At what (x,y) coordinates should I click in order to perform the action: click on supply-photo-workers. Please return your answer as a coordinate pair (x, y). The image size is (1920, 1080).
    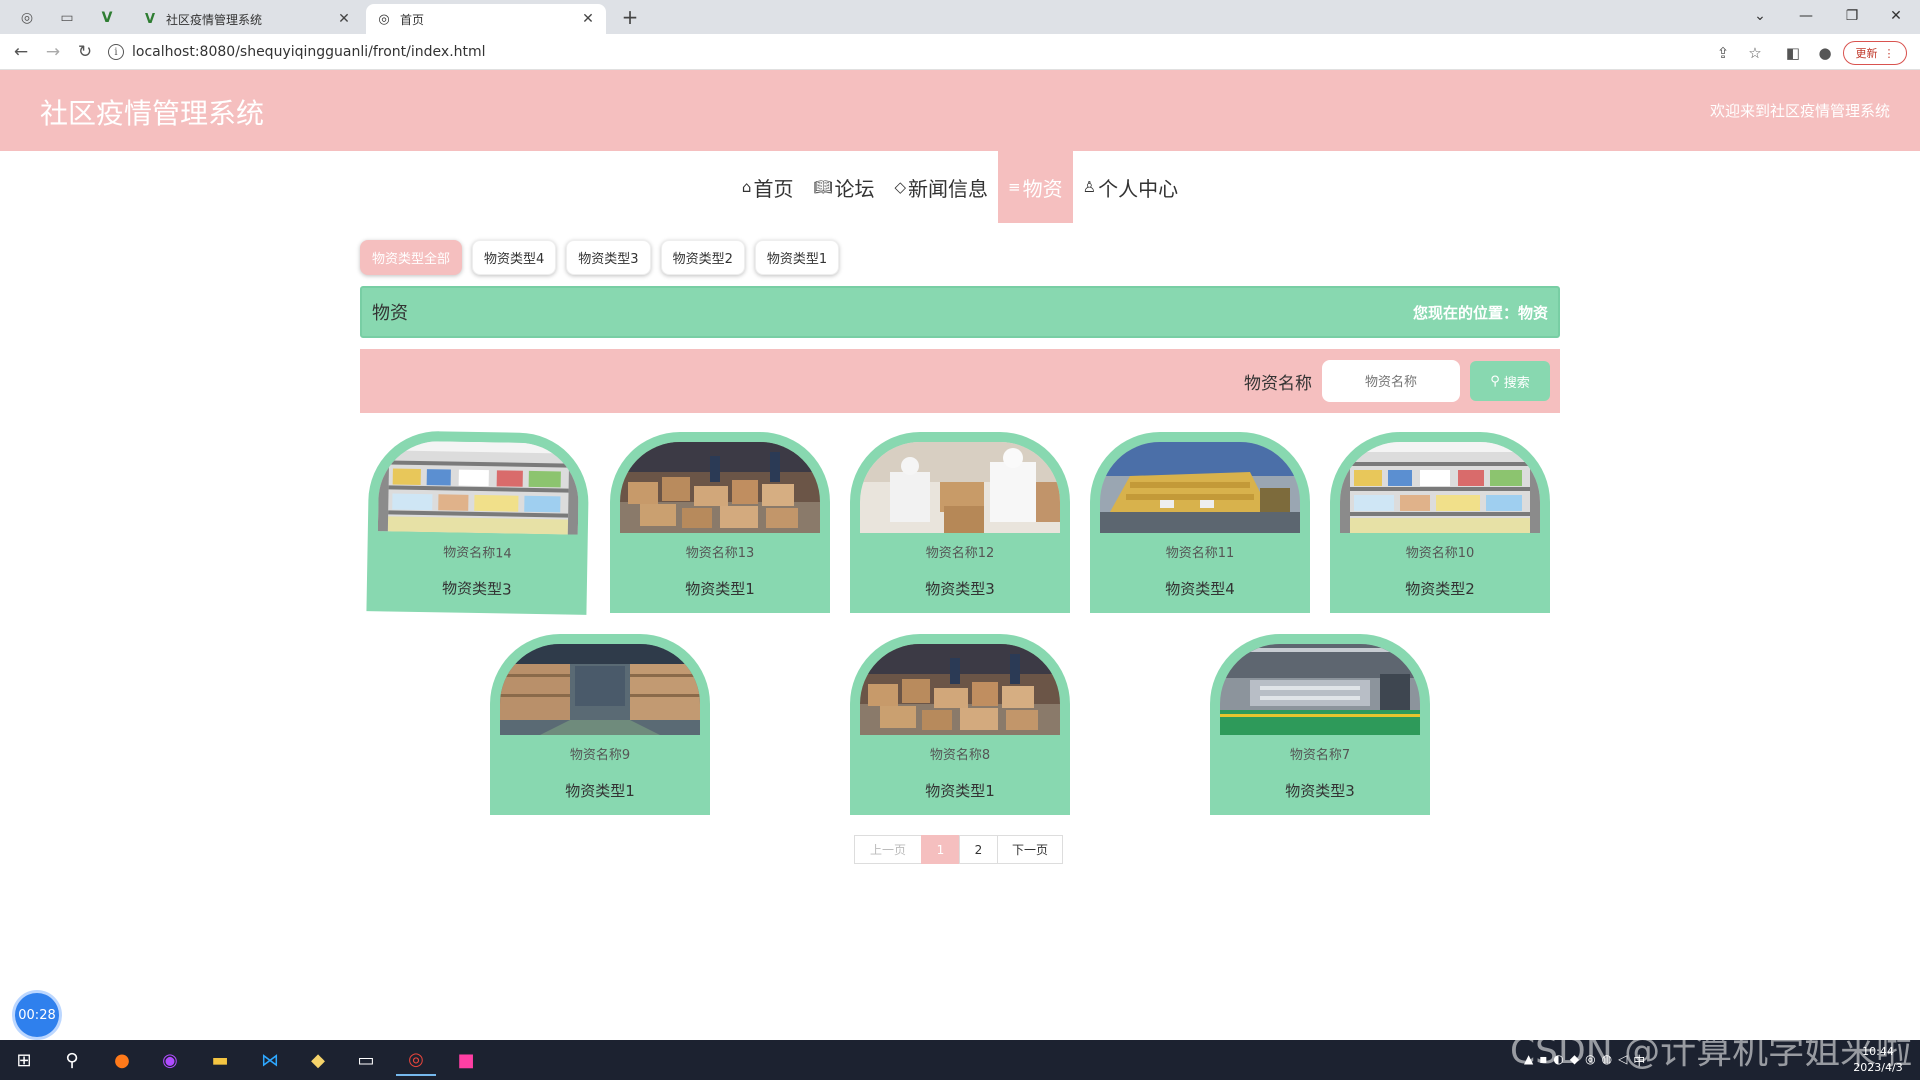
    Looking at the image, I should click on (960, 487).